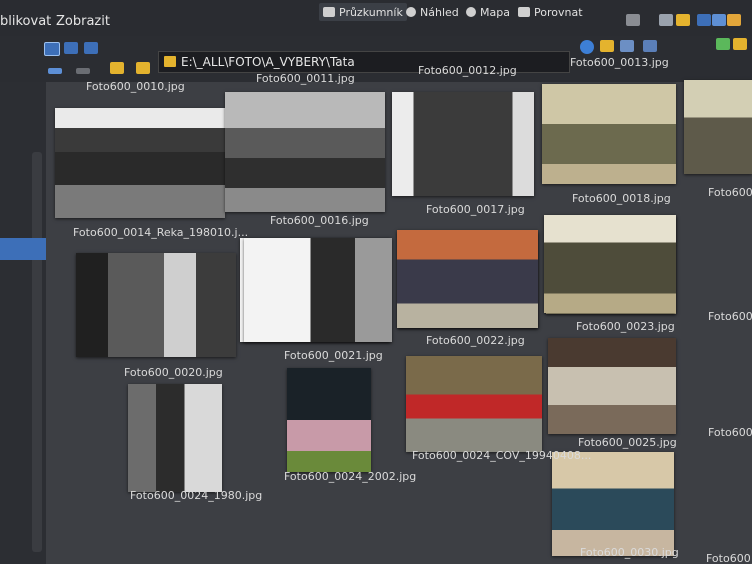 The width and height of the screenshot is (752, 564). I want to click on menu-item-zobrazit: Zobrazit, so click(83, 21).